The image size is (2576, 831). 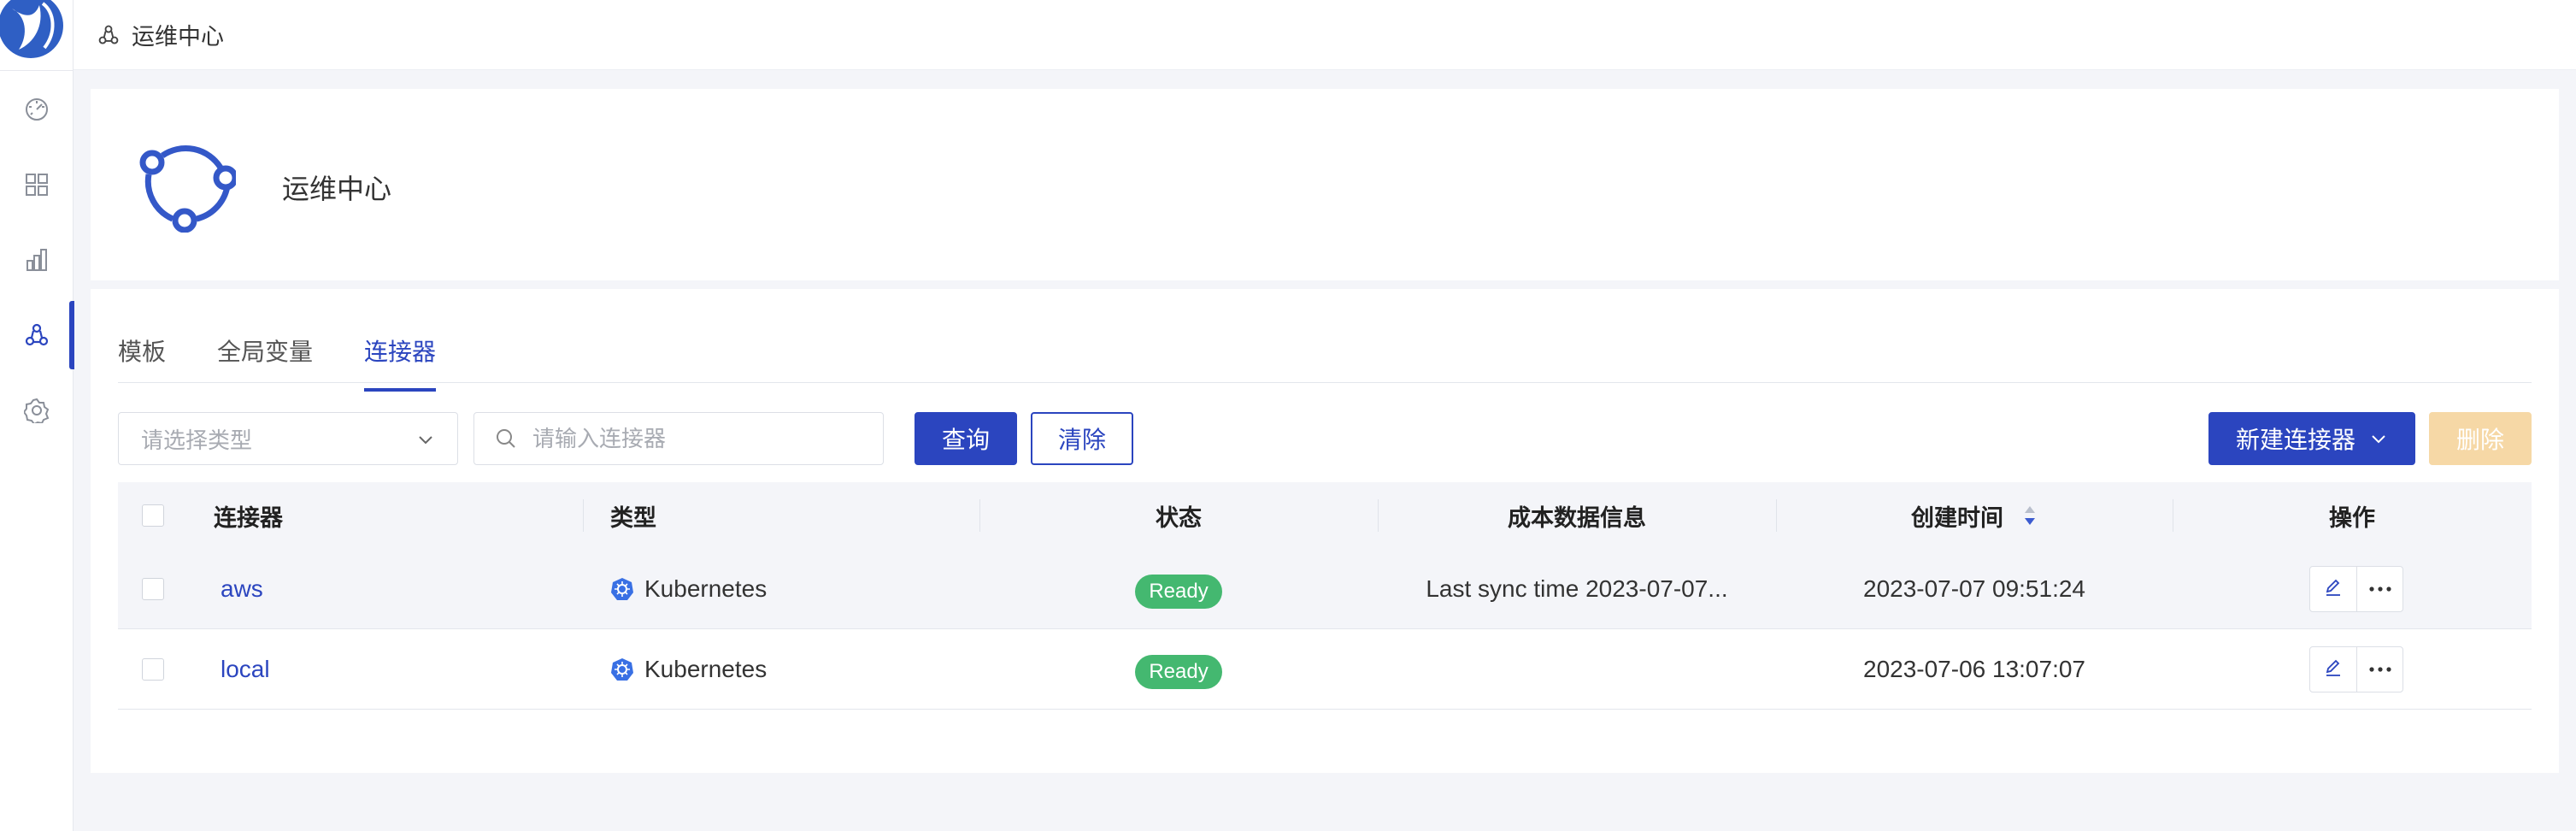 What do you see at coordinates (248, 517) in the screenshot?
I see `column-header-connector: 连接器` at bounding box center [248, 517].